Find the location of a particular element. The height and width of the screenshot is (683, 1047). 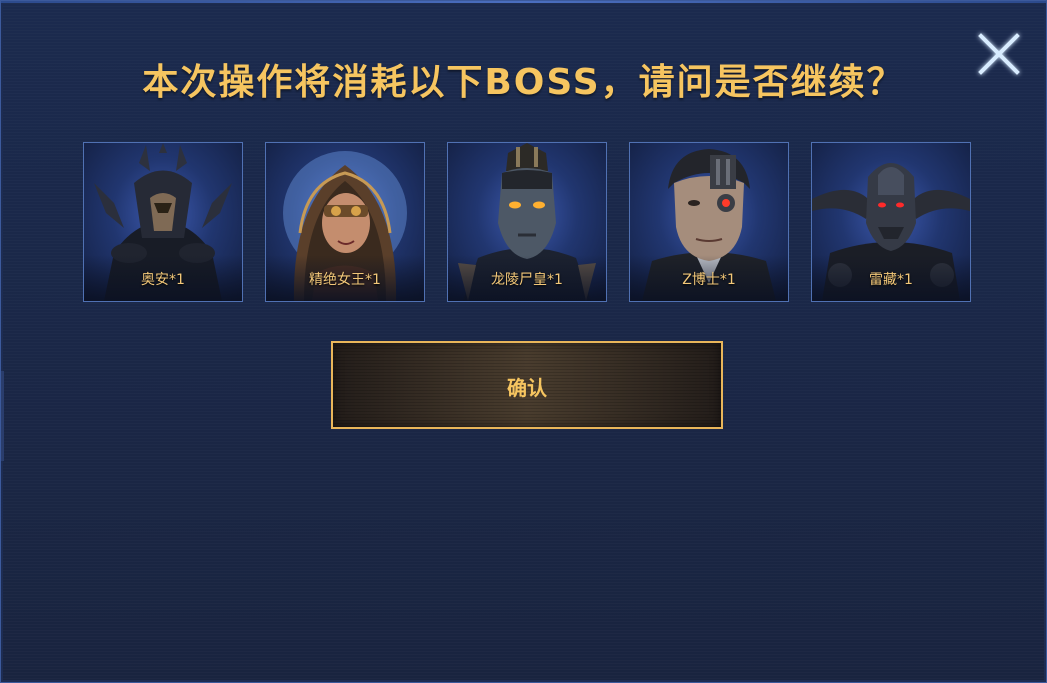

boss-card-aoan: 奥安*1 is located at coordinates (163, 222).